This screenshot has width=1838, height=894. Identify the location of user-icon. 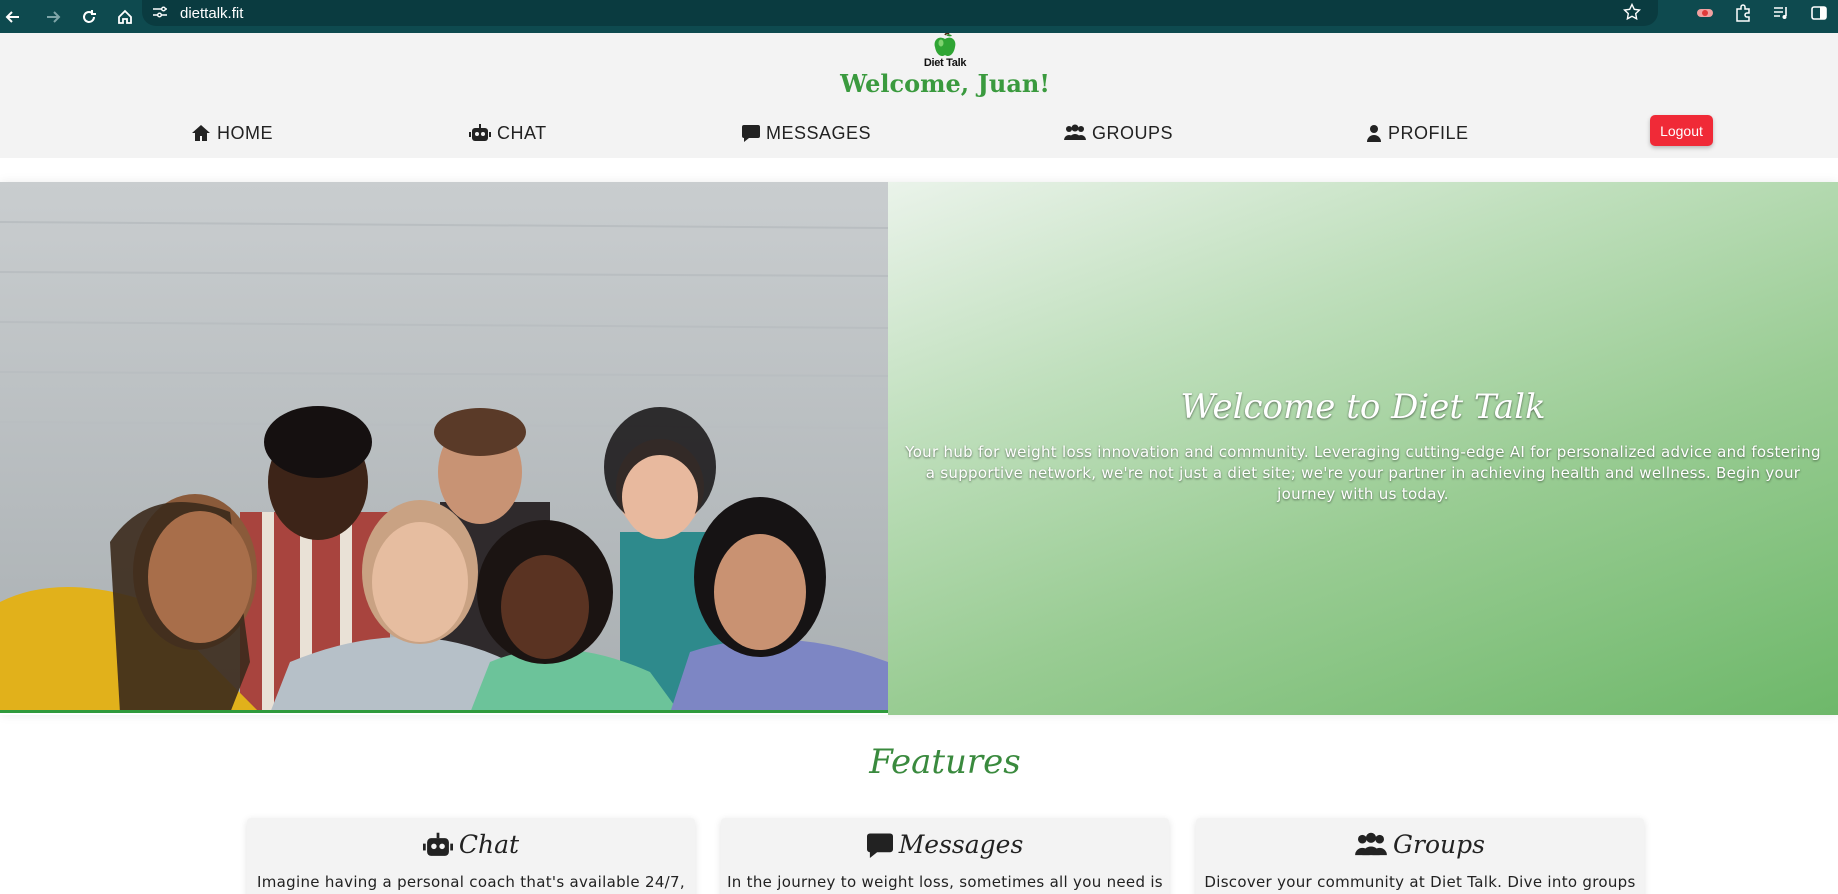
(1374, 133).